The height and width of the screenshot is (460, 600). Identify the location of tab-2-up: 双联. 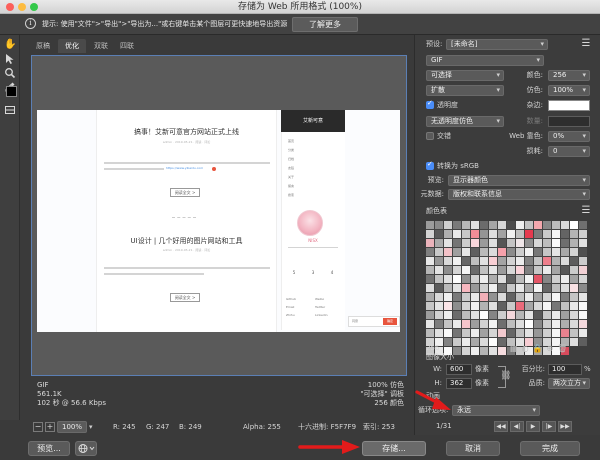
(101, 46).